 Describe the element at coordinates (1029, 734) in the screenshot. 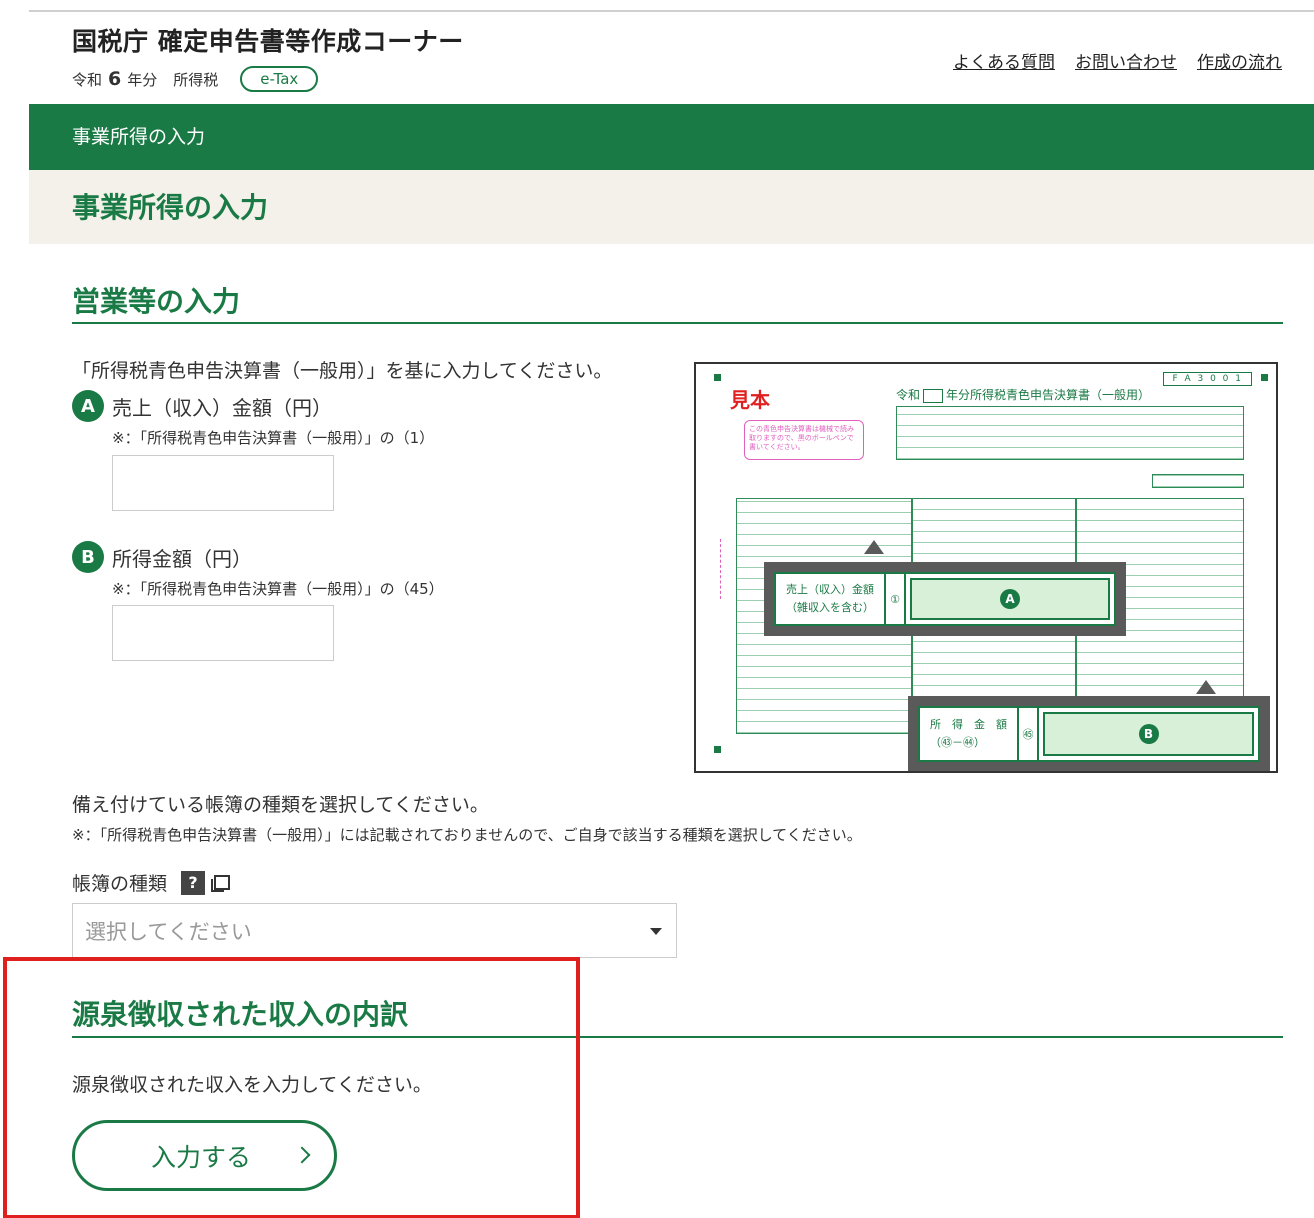

I see `callout-b-number: ㊺` at that location.